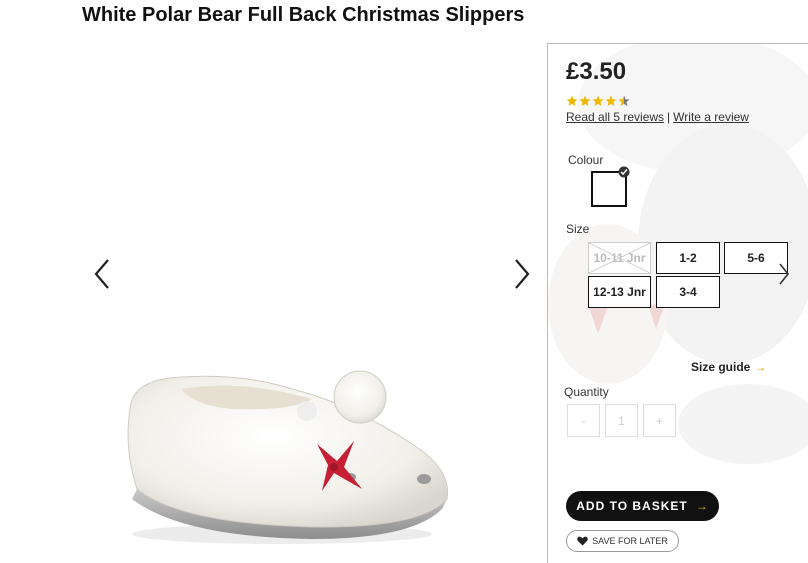 Image resolution: width=808 pixels, height=563 pixels. I want to click on check-circle-icon, so click(624, 172).